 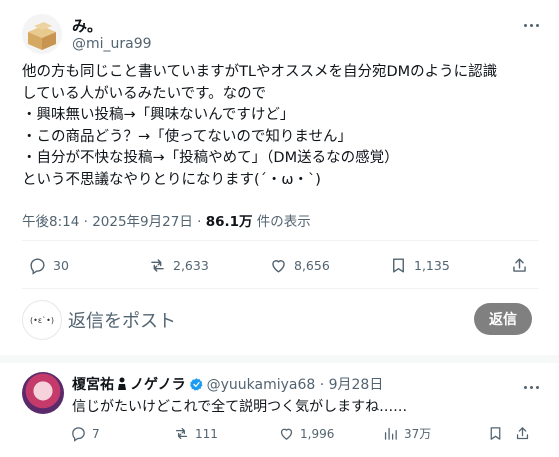 I want to click on reply-like-count: 1,996, so click(x=317, y=433).